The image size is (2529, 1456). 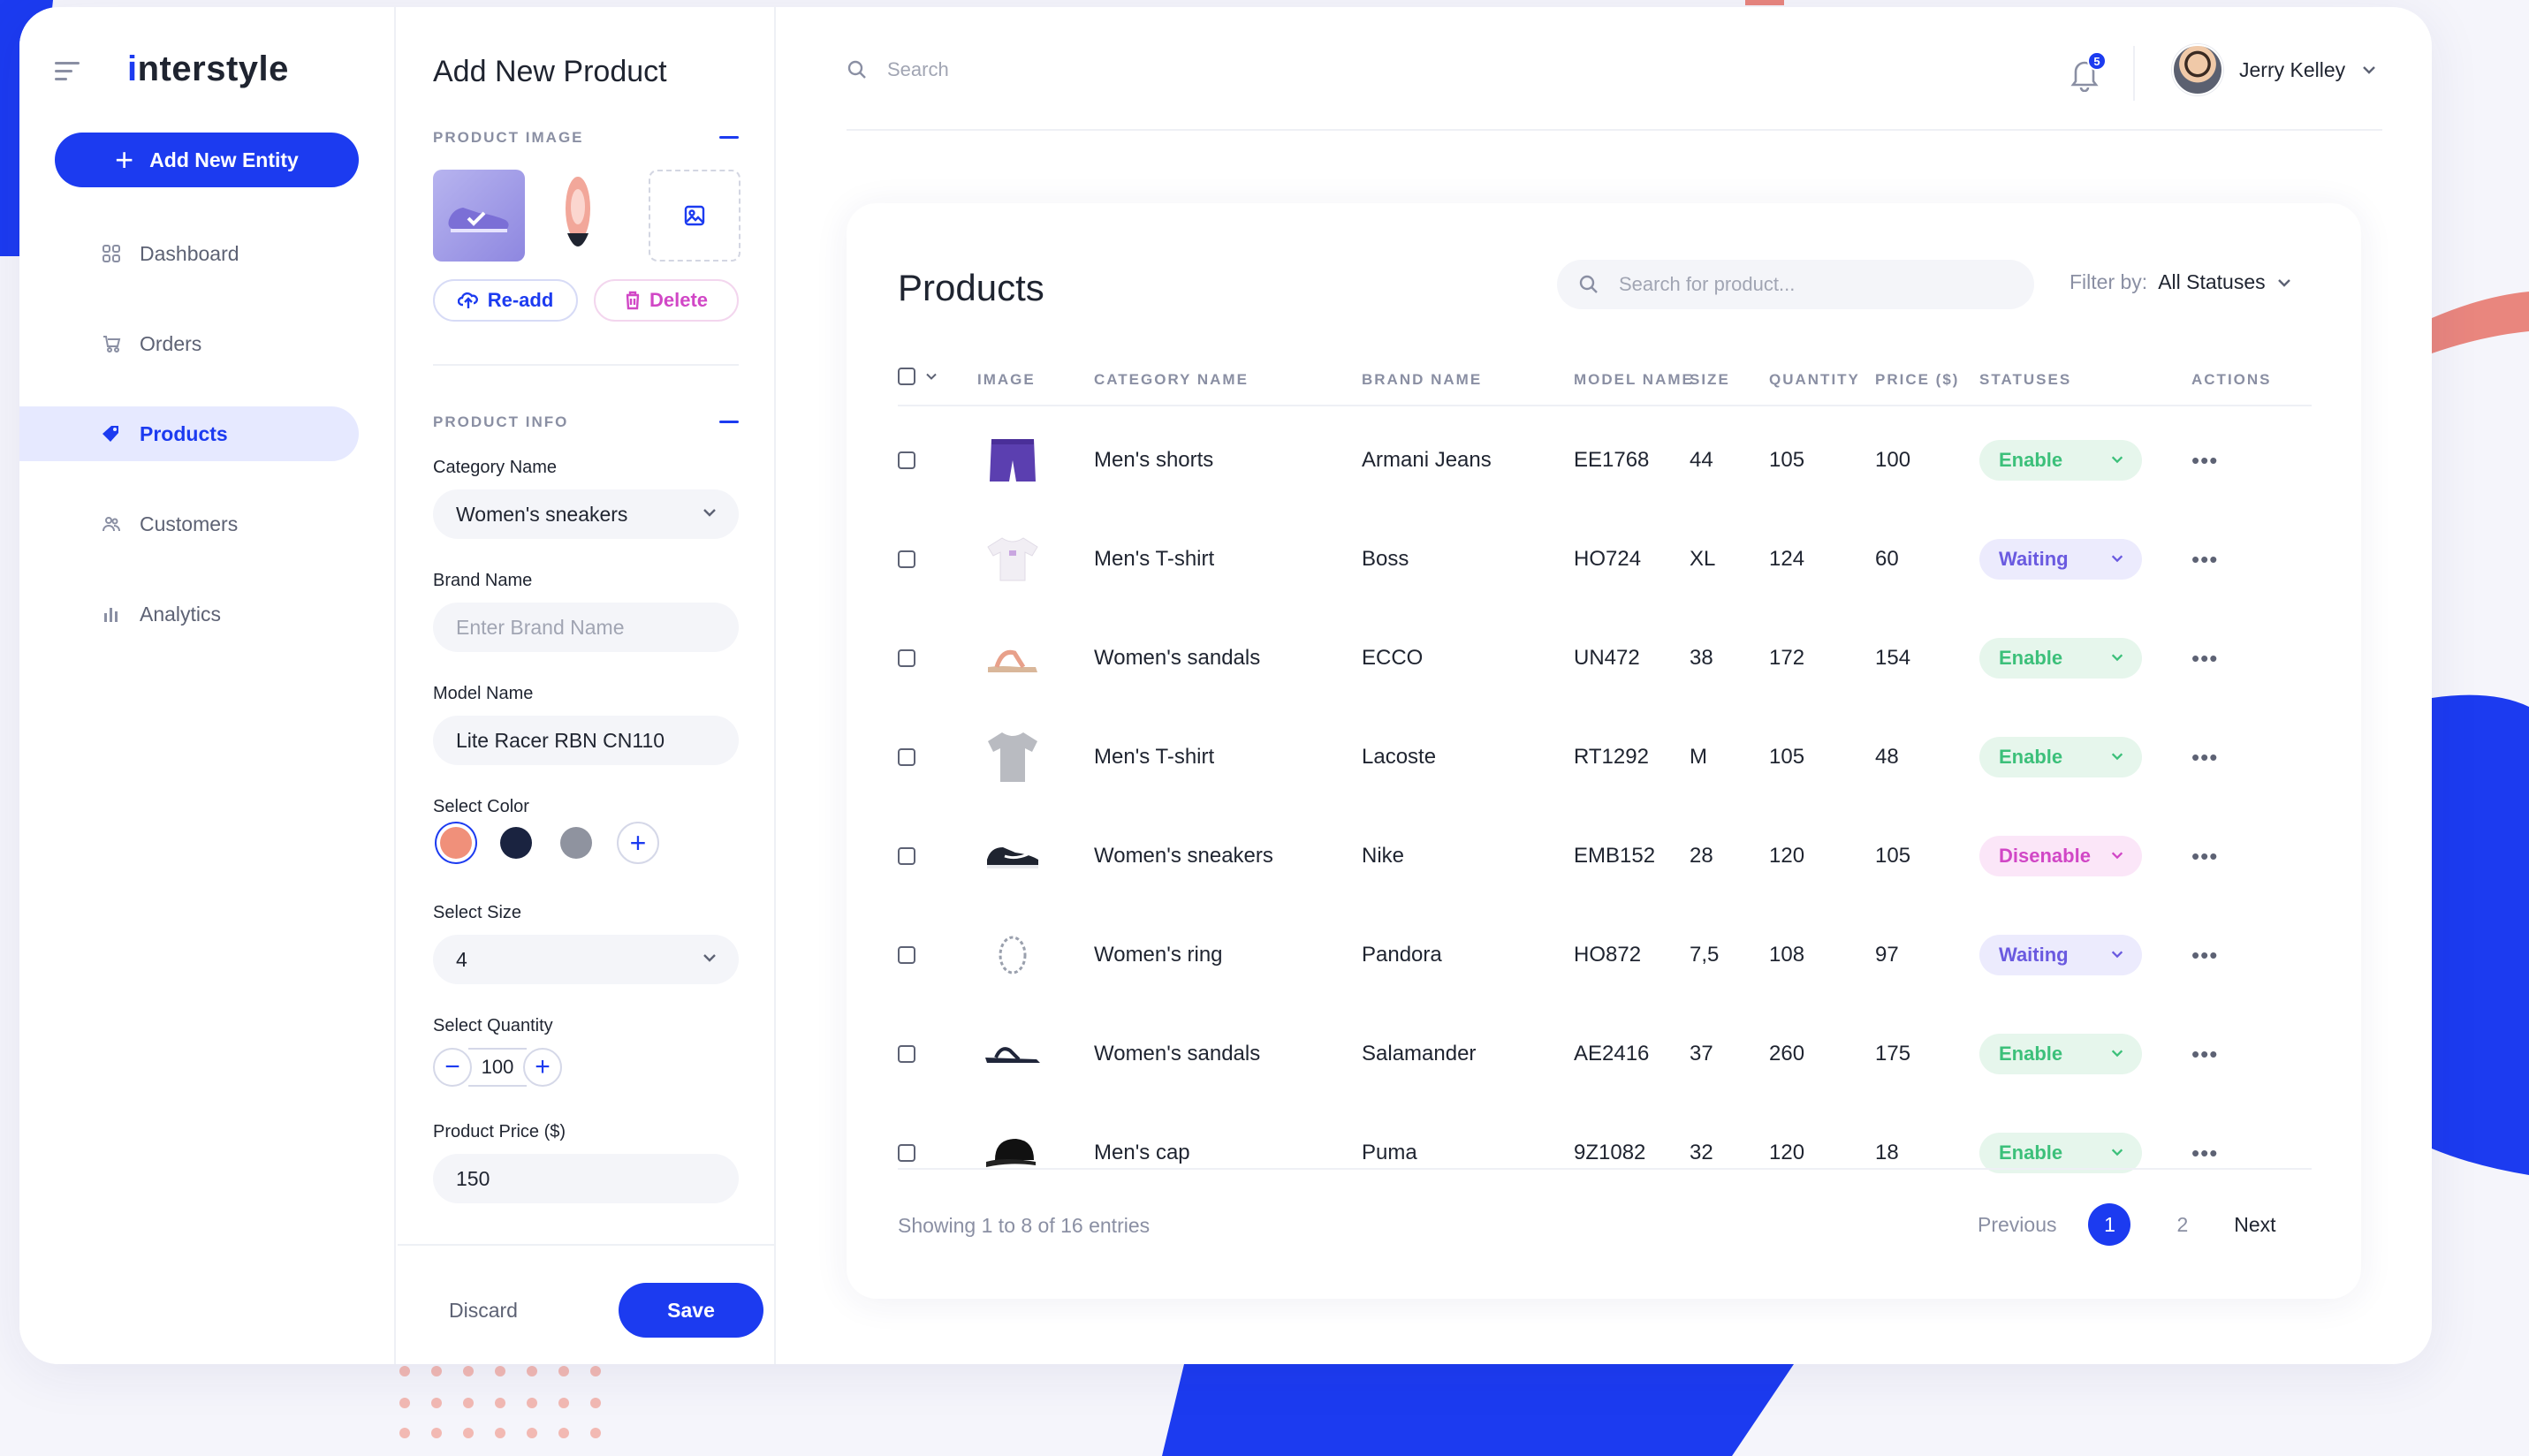 I want to click on global-search-input: Search, so click(x=898, y=69).